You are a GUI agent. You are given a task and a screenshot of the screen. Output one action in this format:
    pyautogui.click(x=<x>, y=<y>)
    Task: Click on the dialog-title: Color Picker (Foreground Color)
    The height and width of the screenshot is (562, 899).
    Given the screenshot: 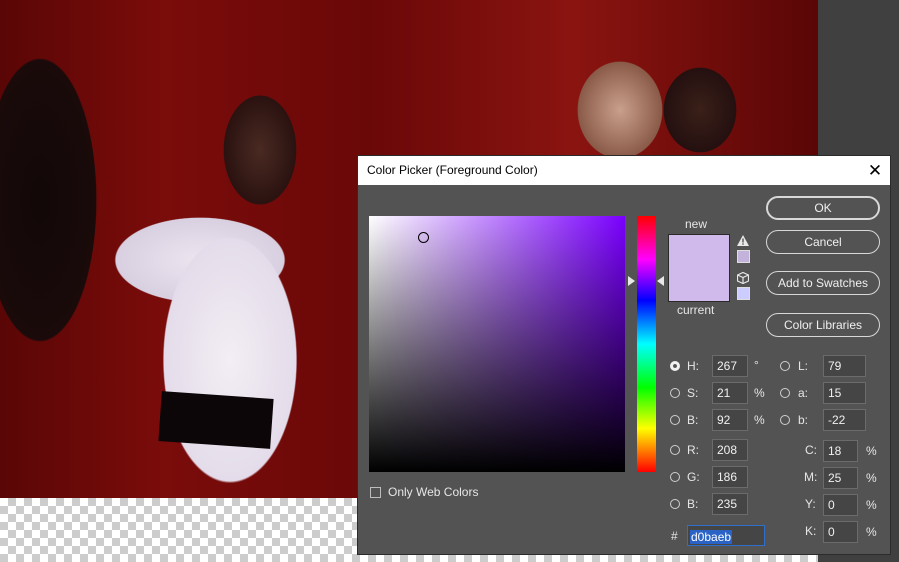 What is the action you would take?
    pyautogui.click(x=452, y=170)
    